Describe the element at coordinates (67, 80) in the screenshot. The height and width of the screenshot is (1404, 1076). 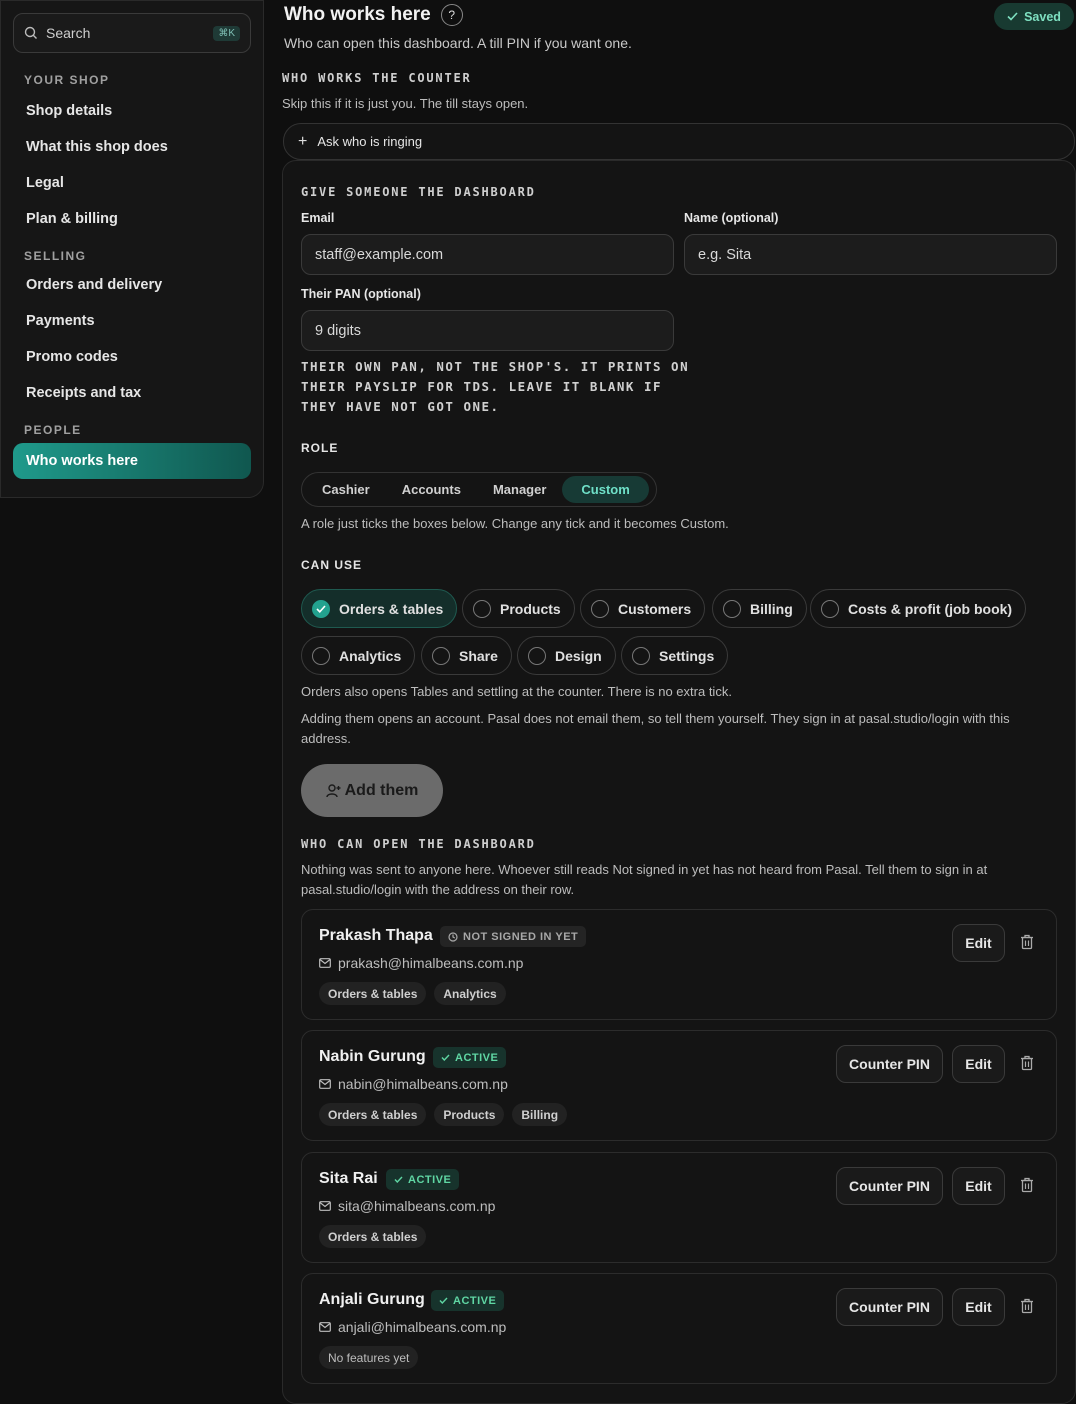
I see `sidebar-section-your-shop: YOUR SHOP` at that location.